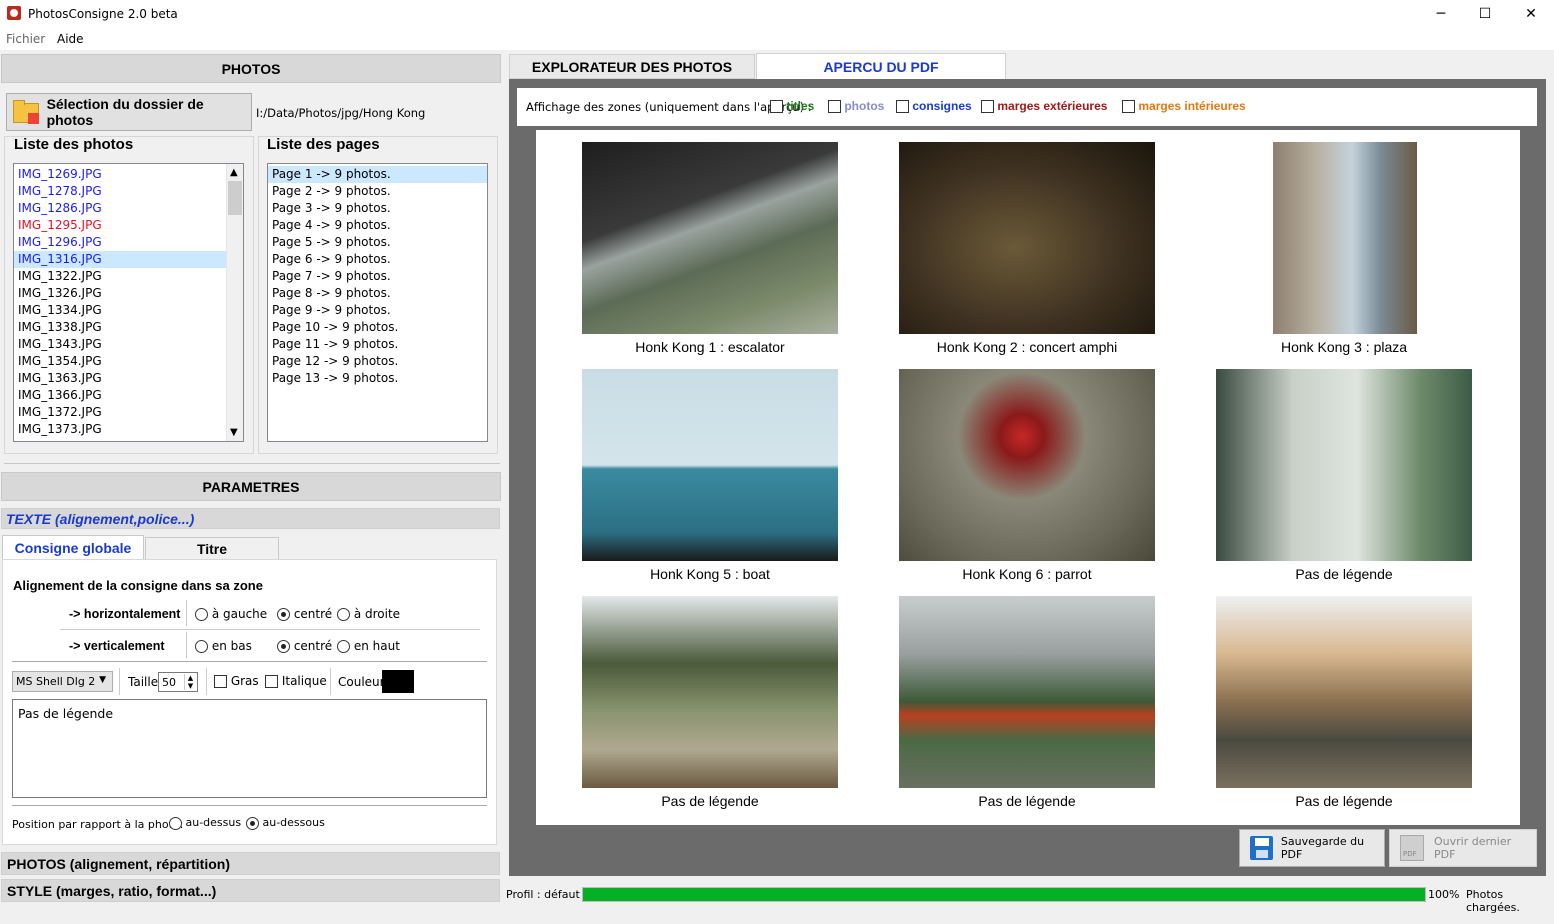 The height and width of the screenshot is (924, 1554). I want to click on photo-list-item: IMG_1286.JPG, so click(120, 208).